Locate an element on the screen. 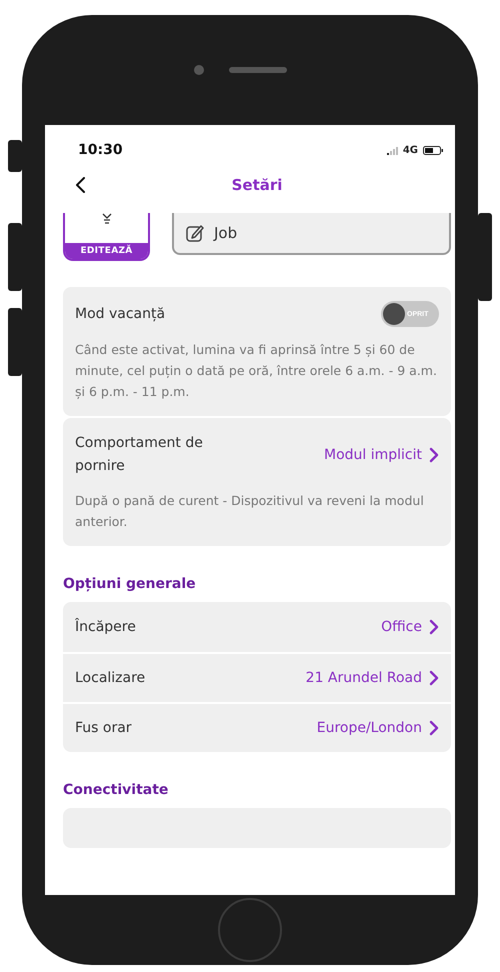  device-tile: EDITEAZĂ is located at coordinates (106, 237).